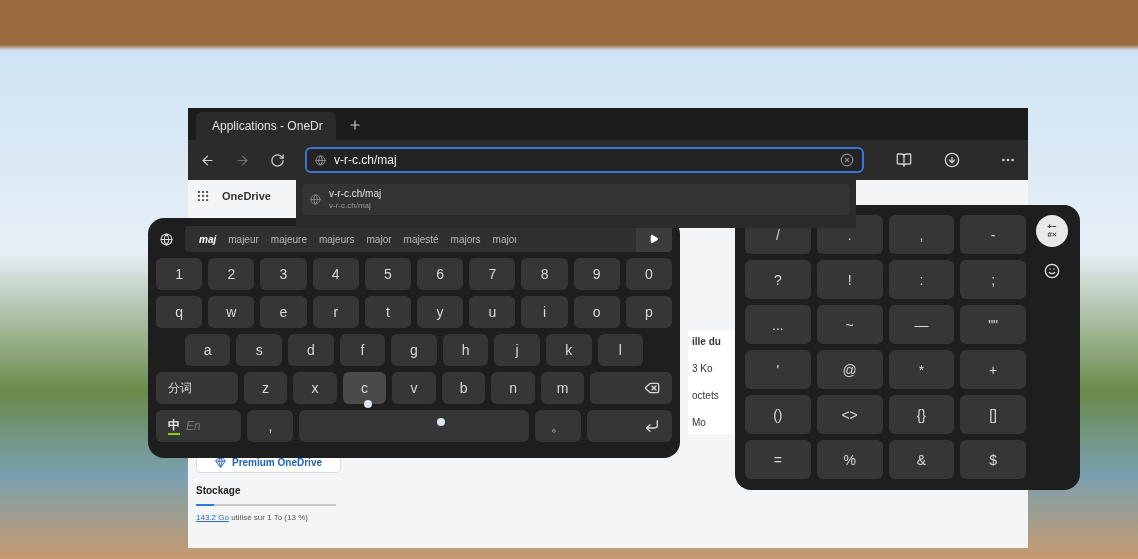 The height and width of the screenshot is (559, 1138). I want to click on storage-used-link: 143.2 Go, so click(212, 517).